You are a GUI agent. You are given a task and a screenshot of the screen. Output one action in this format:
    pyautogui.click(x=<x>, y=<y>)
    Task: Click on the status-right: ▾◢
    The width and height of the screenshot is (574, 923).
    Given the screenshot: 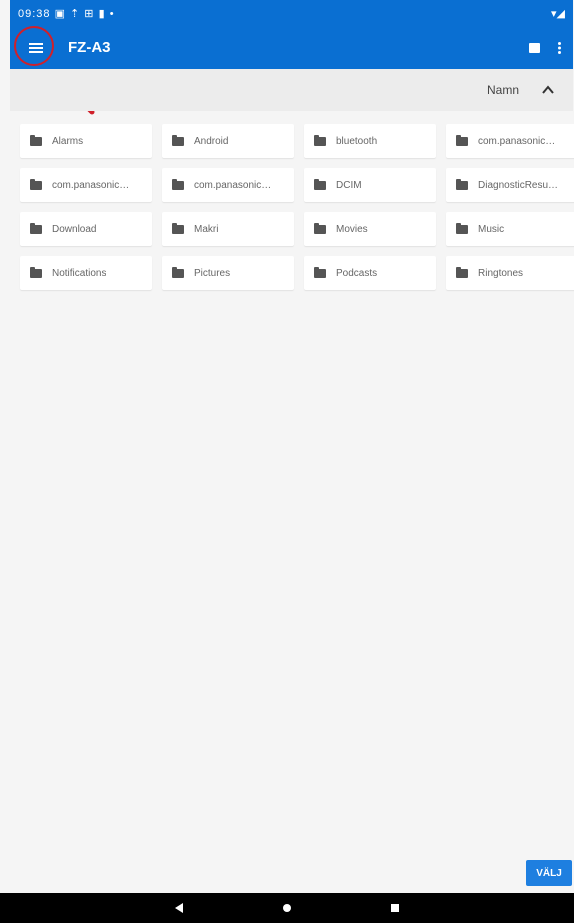 What is the action you would take?
    pyautogui.click(x=558, y=13)
    